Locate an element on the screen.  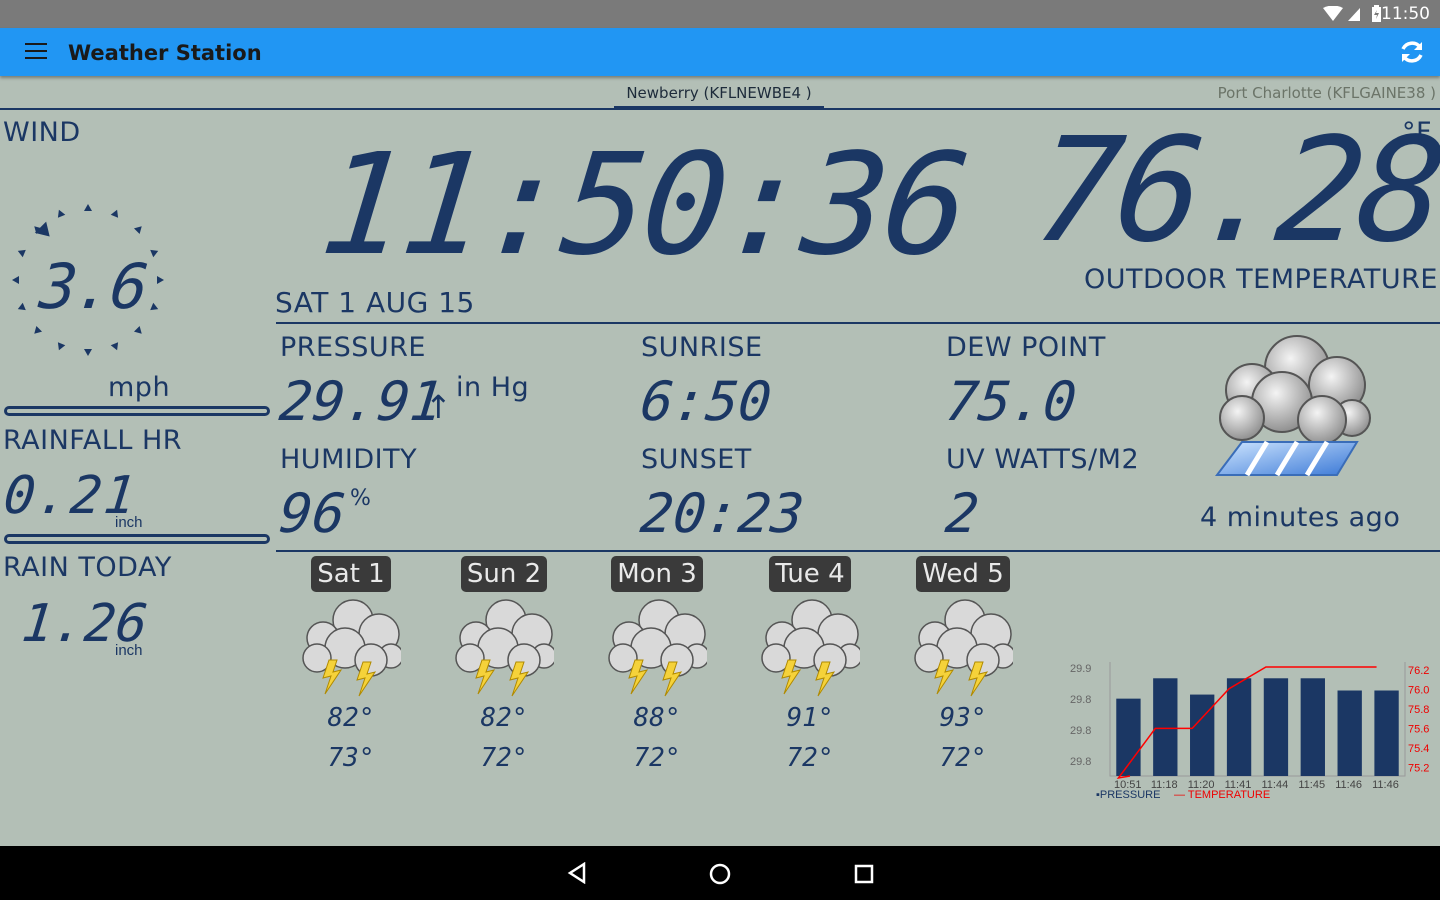
humidity-label: HUMIDITY is located at coordinates (349, 459).